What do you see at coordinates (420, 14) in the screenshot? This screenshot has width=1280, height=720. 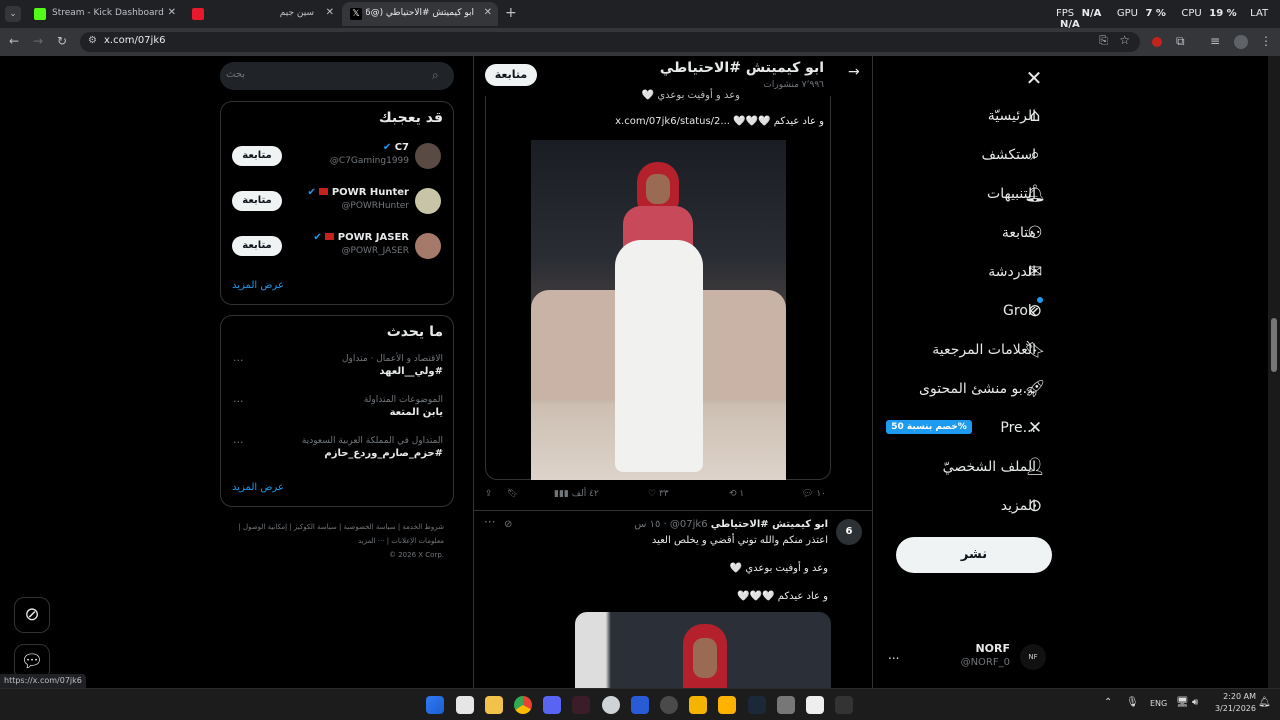 I see `tab-x-profile: 𝕏 ابو كيميتش #الاحتياطي (@07jk6 ✕` at bounding box center [420, 14].